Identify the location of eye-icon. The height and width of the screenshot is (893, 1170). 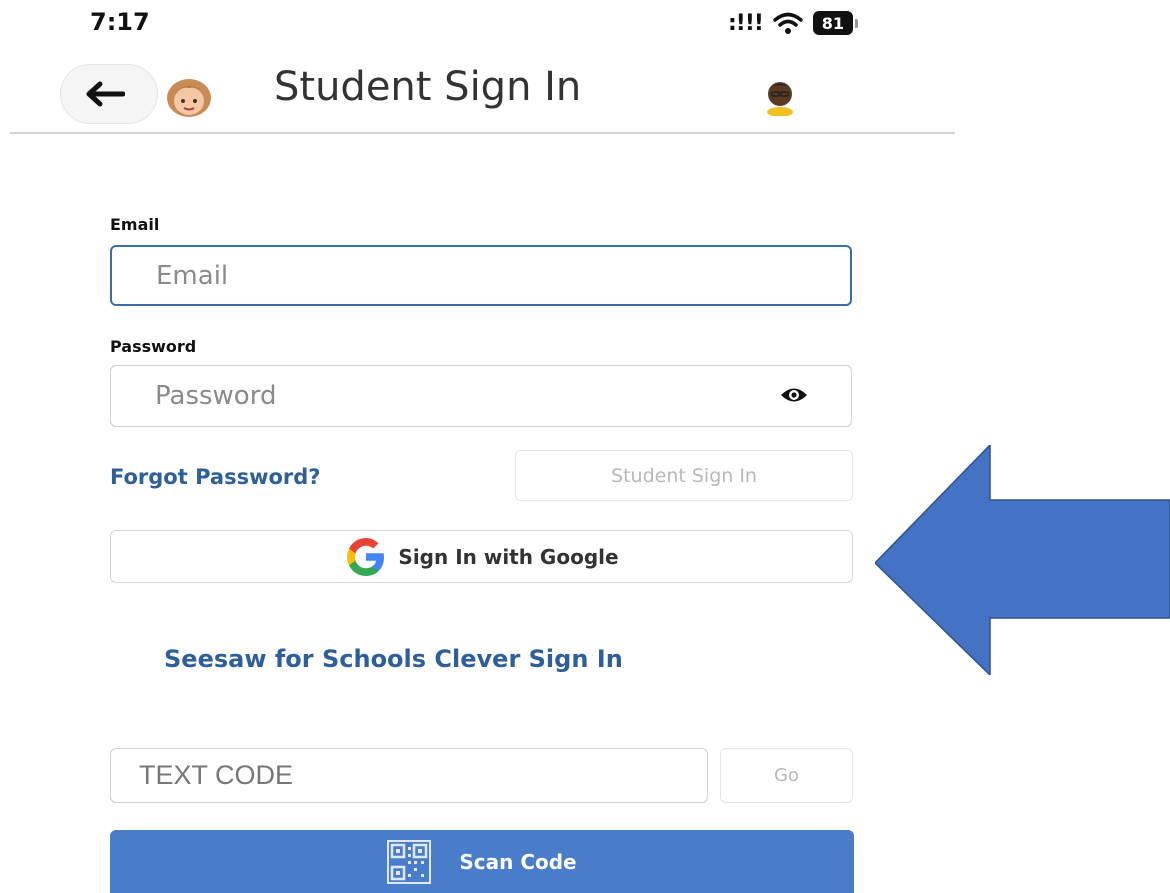
(794, 395).